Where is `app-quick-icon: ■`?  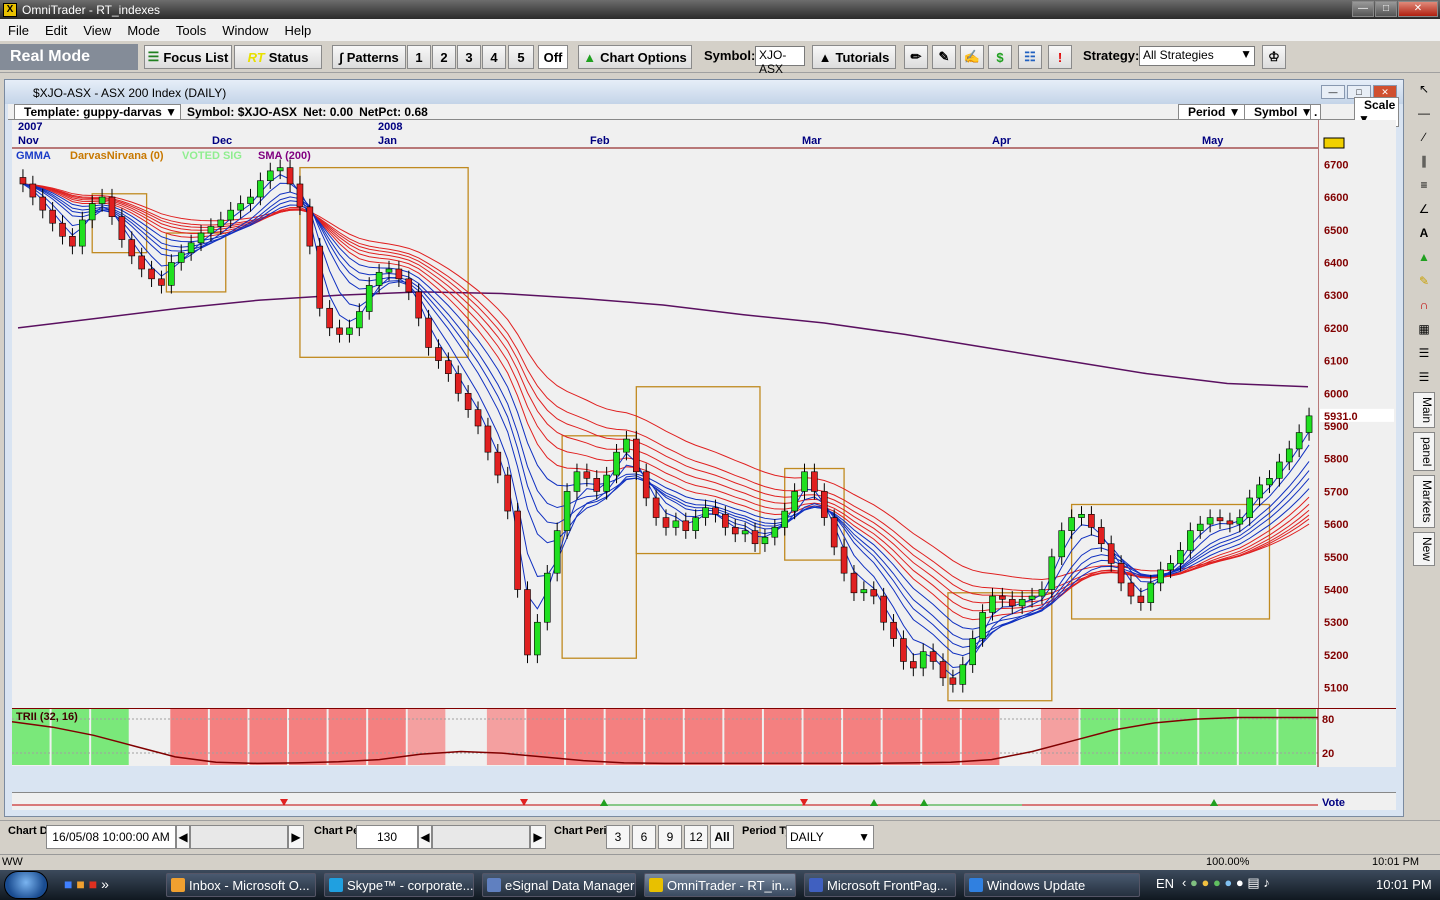
app-quick-icon: ■ is located at coordinates (93, 884).